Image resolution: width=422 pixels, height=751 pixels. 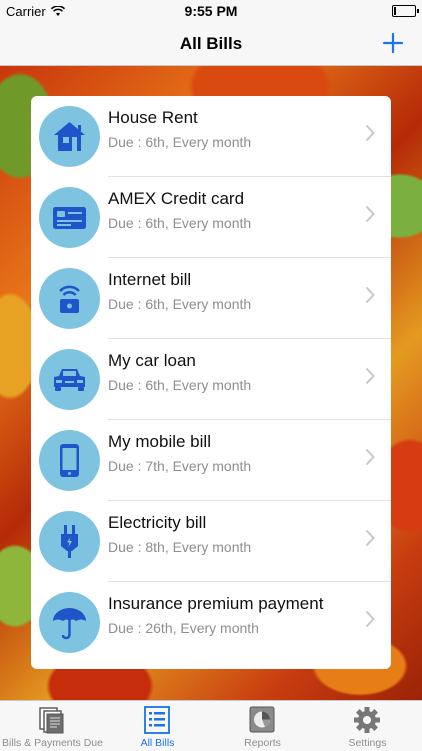 I want to click on page-title: All Bills, so click(x=211, y=43).